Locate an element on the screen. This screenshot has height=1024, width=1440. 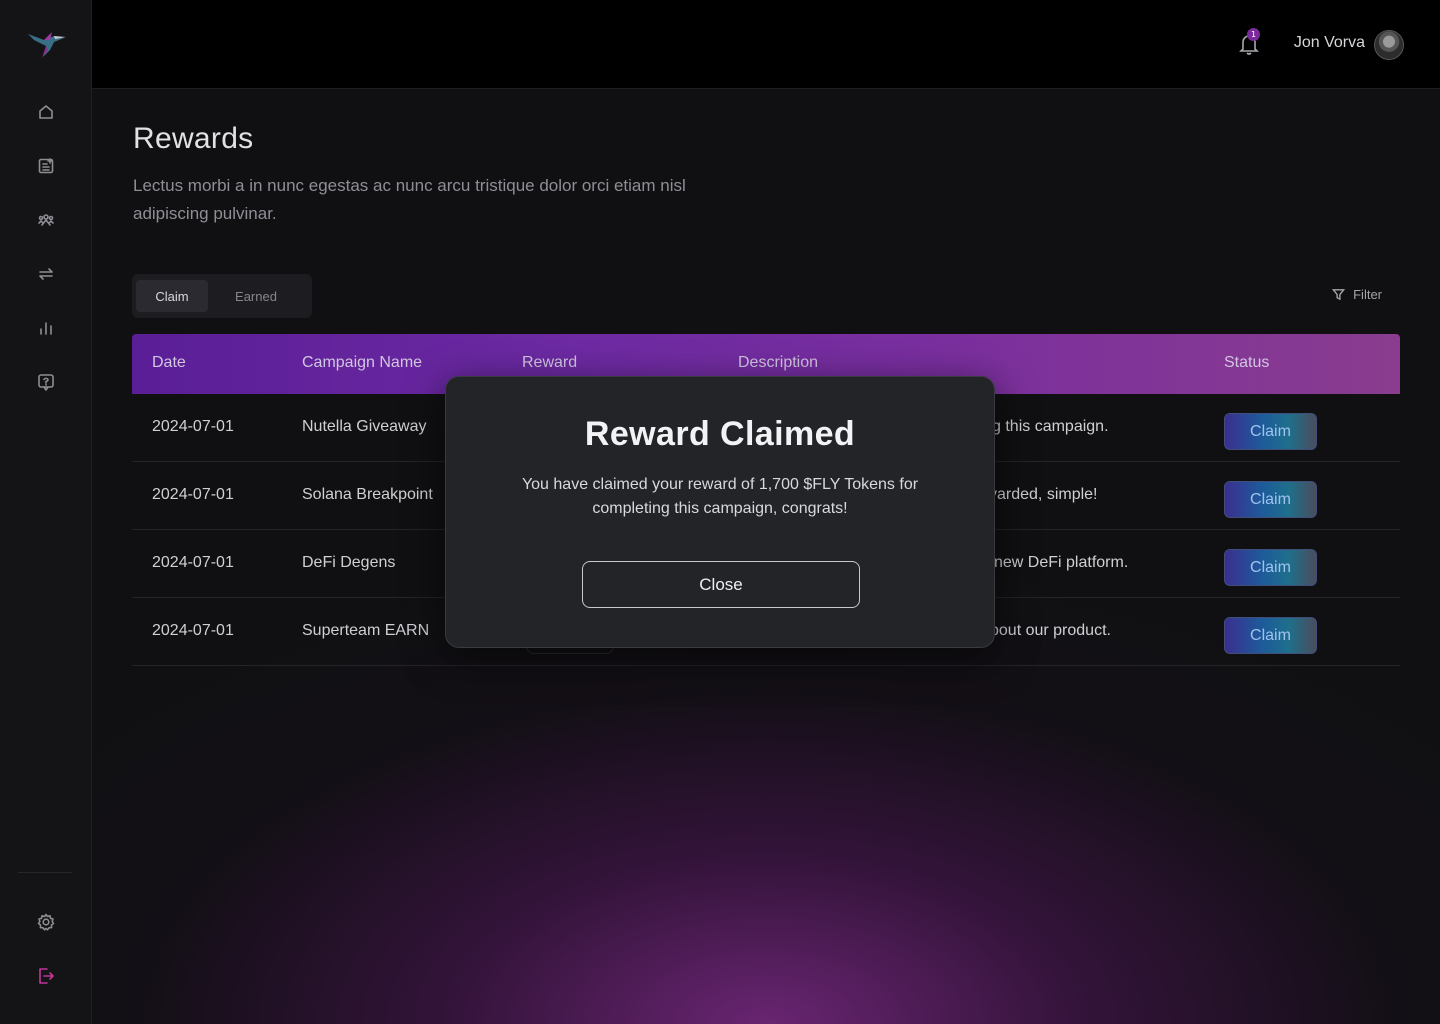
row-description: g this campaign. is located at coordinates (1050, 426).